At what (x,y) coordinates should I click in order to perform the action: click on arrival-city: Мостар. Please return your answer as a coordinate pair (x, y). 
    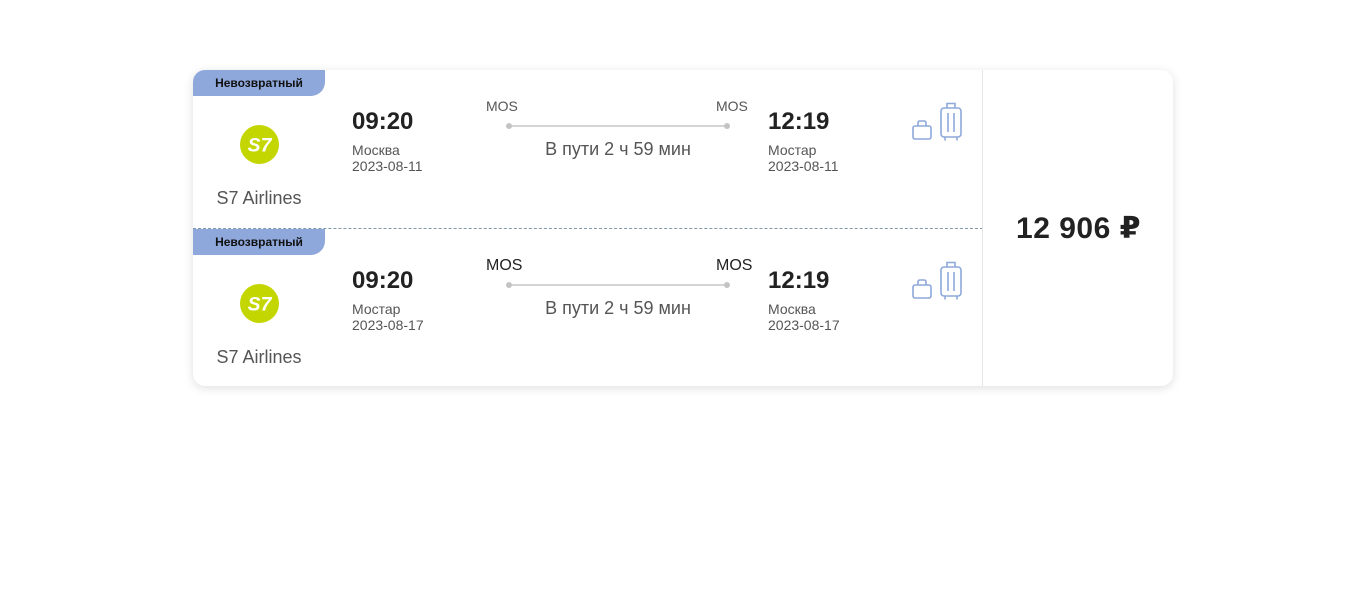
    Looking at the image, I should click on (792, 150).